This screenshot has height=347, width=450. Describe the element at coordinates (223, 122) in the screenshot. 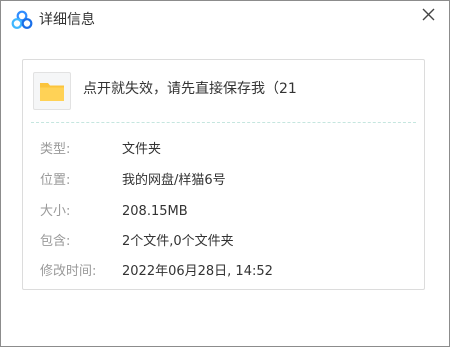

I see `divider` at that location.